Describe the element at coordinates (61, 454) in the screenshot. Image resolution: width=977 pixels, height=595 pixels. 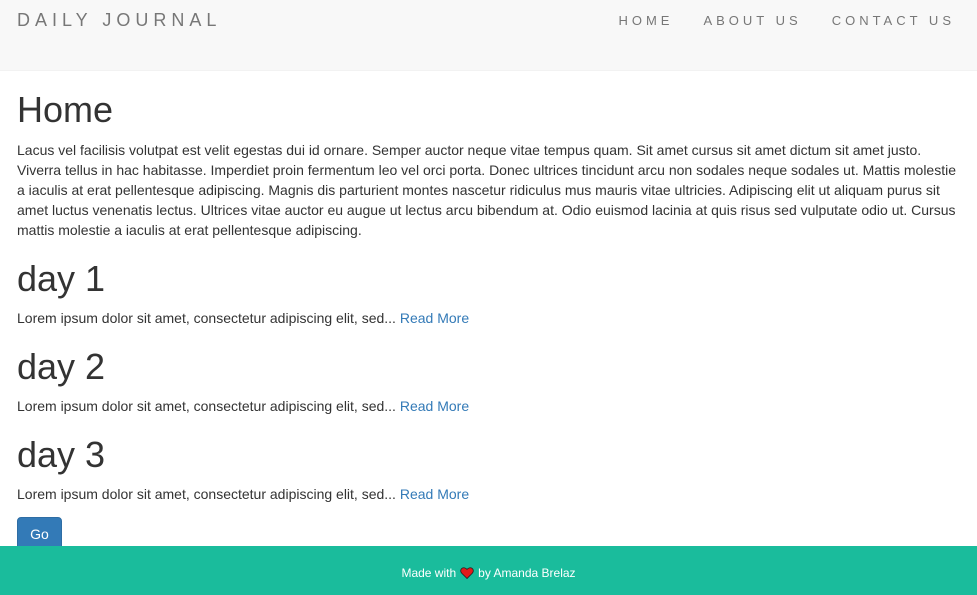
I see `post-title: day 3` at that location.